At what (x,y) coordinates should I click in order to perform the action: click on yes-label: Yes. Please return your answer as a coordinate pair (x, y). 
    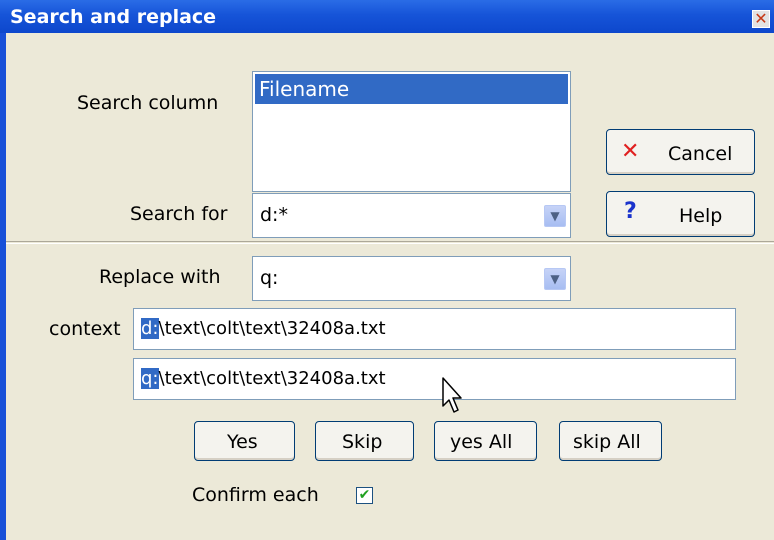
    Looking at the image, I should click on (242, 442).